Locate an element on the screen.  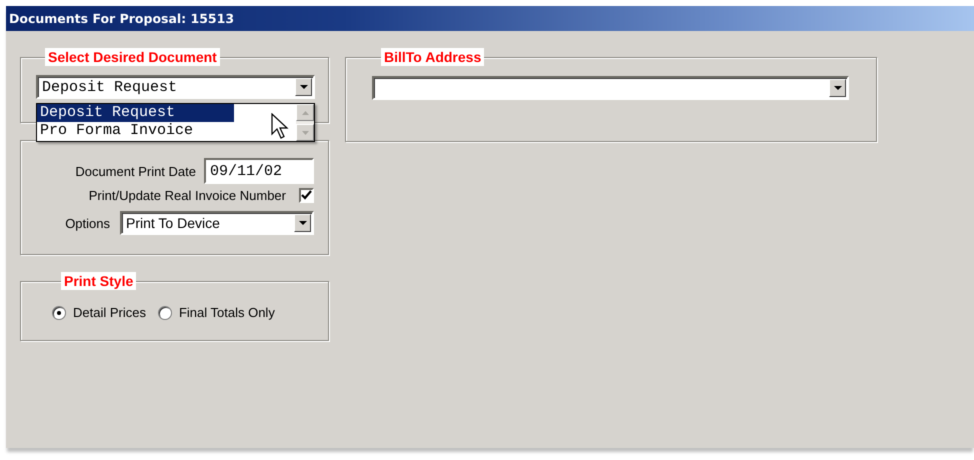
field-label: Document Print Date is located at coordinates (135, 171).